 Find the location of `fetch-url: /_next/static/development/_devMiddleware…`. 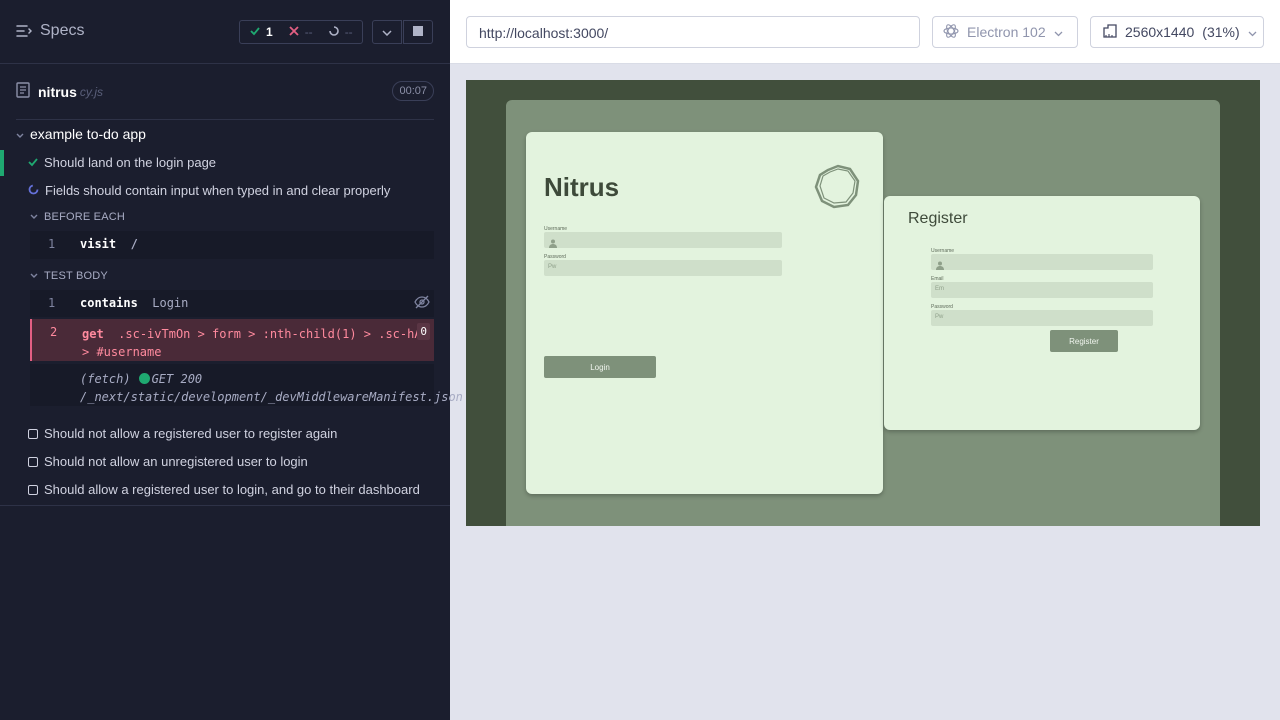

fetch-url: /_next/static/development/_devMiddleware… is located at coordinates (271, 397).